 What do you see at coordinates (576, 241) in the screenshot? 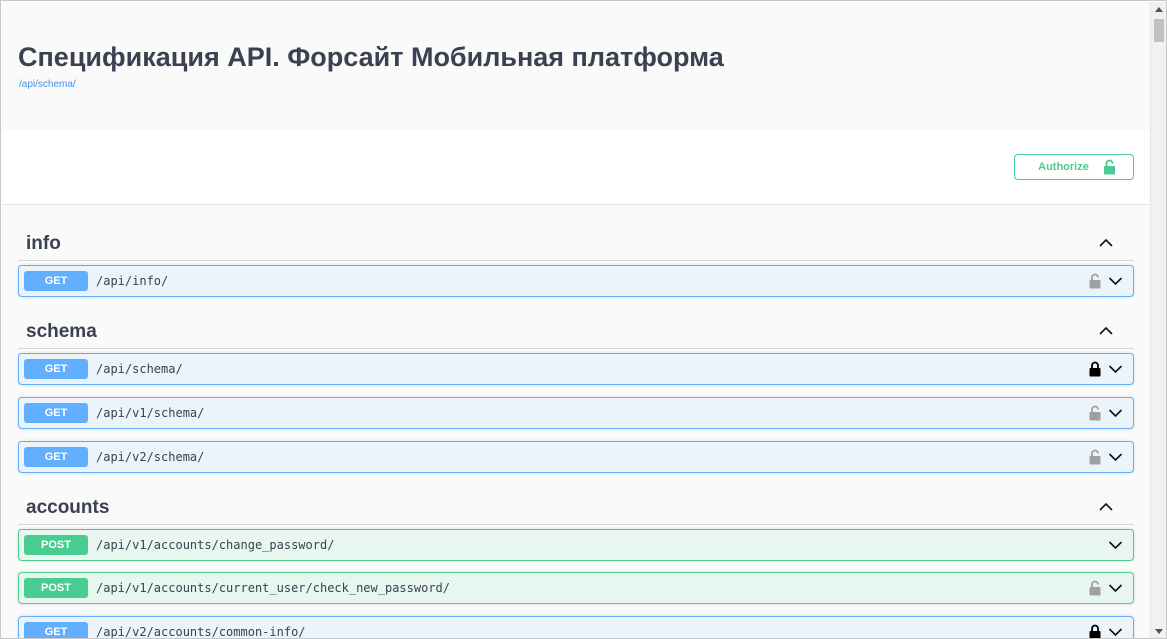
I see `tag-header-info: info` at bounding box center [576, 241].